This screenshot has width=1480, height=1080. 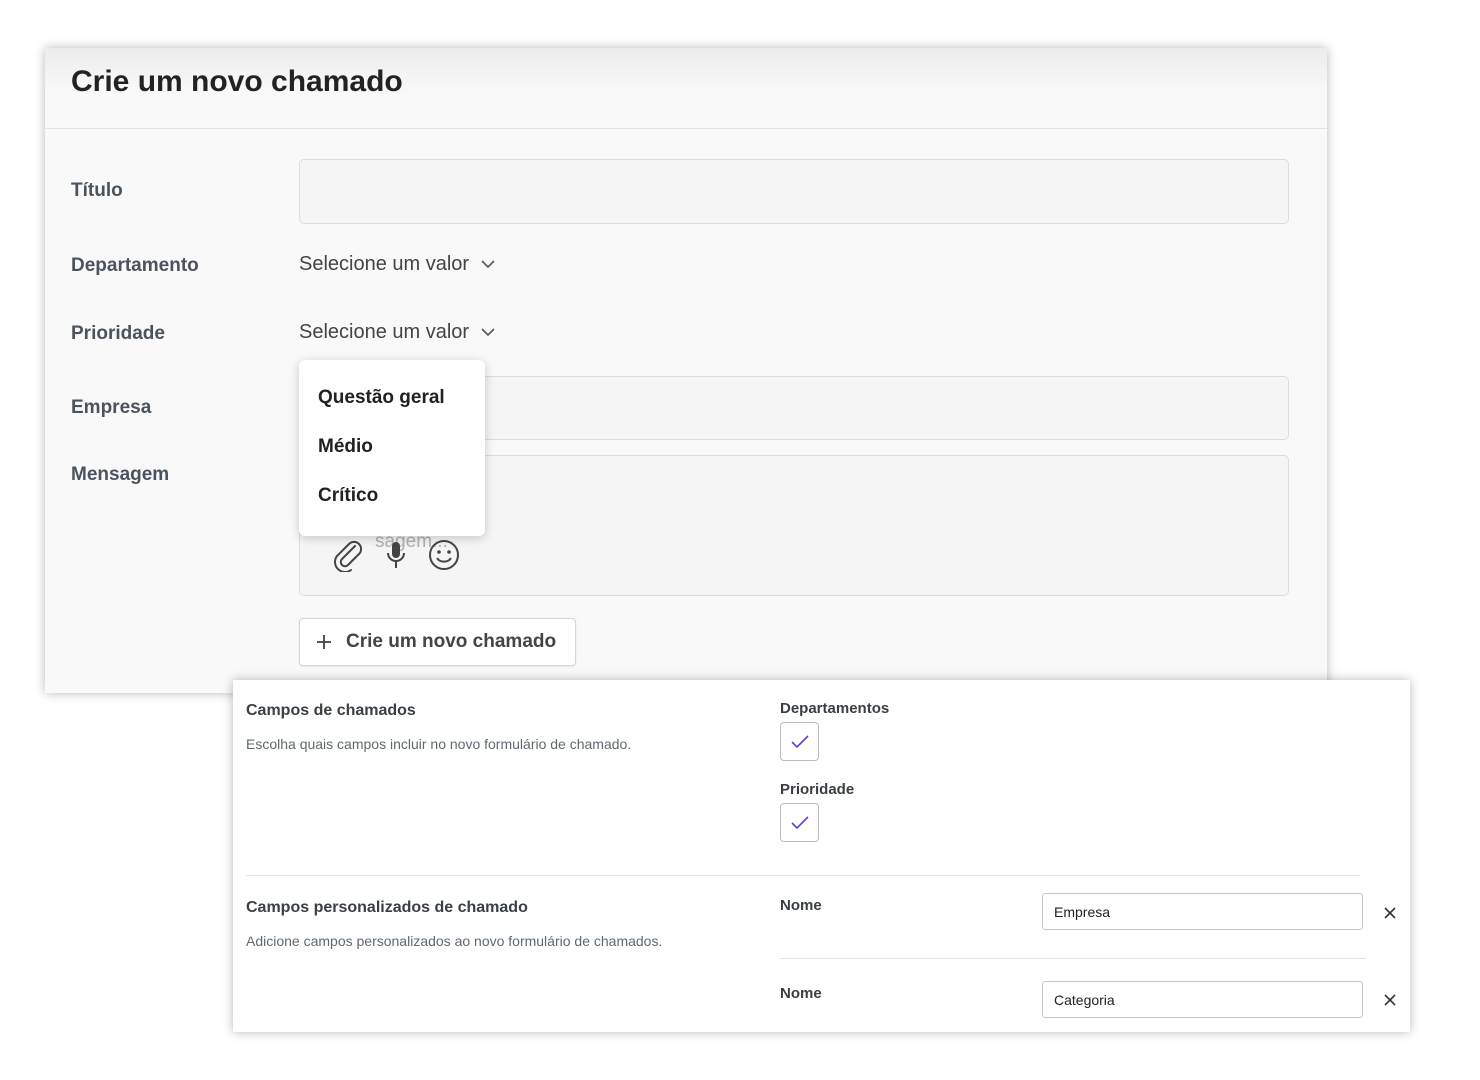 What do you see at coordinates (384, 264) in the screenshot?
I see `departamento-select-value: Selecione um valor` at bounding box center [384, 264].